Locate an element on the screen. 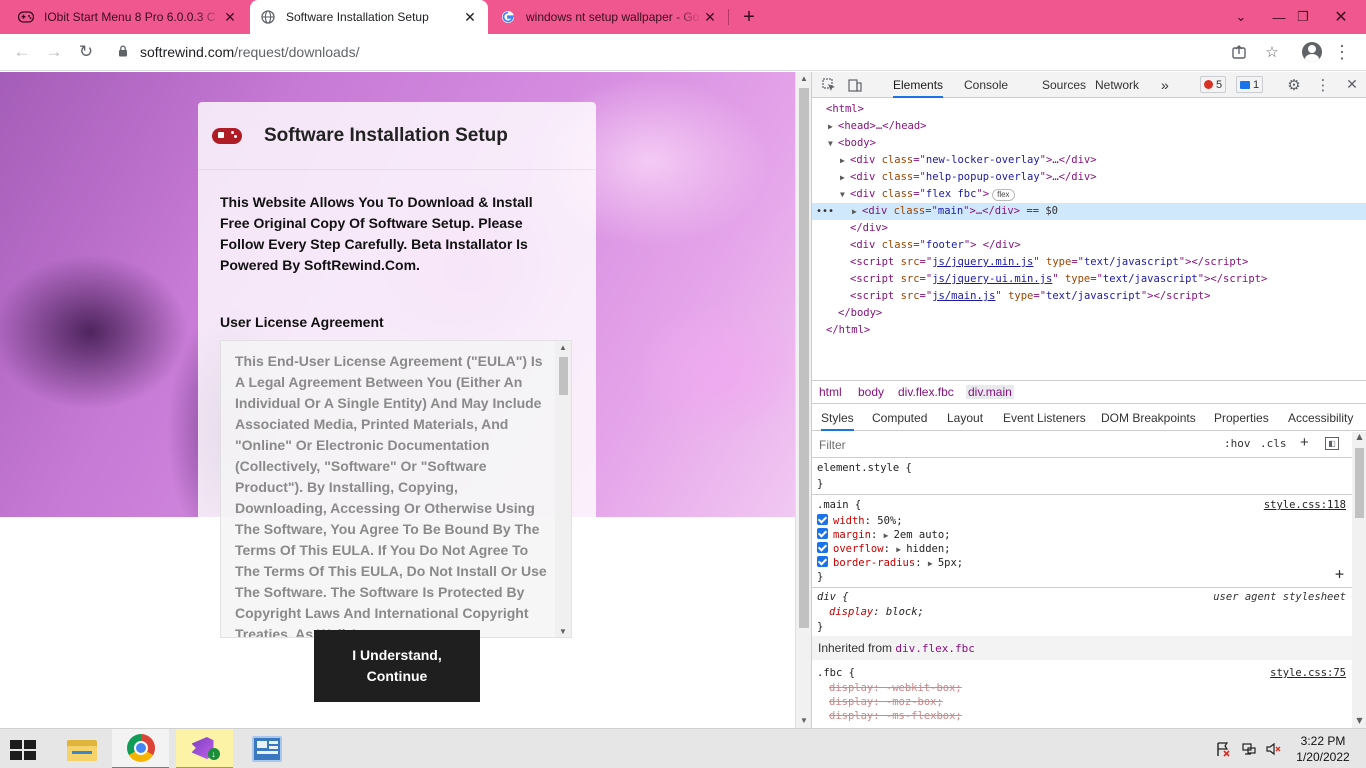  lock-icon is located at coordinates (125, 52).